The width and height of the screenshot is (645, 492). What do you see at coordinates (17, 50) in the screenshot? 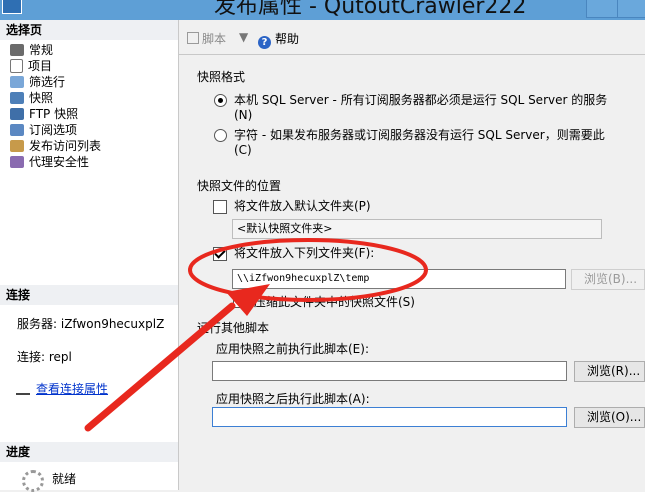
I see `wrench-icon` at bounding box center [17, 50].